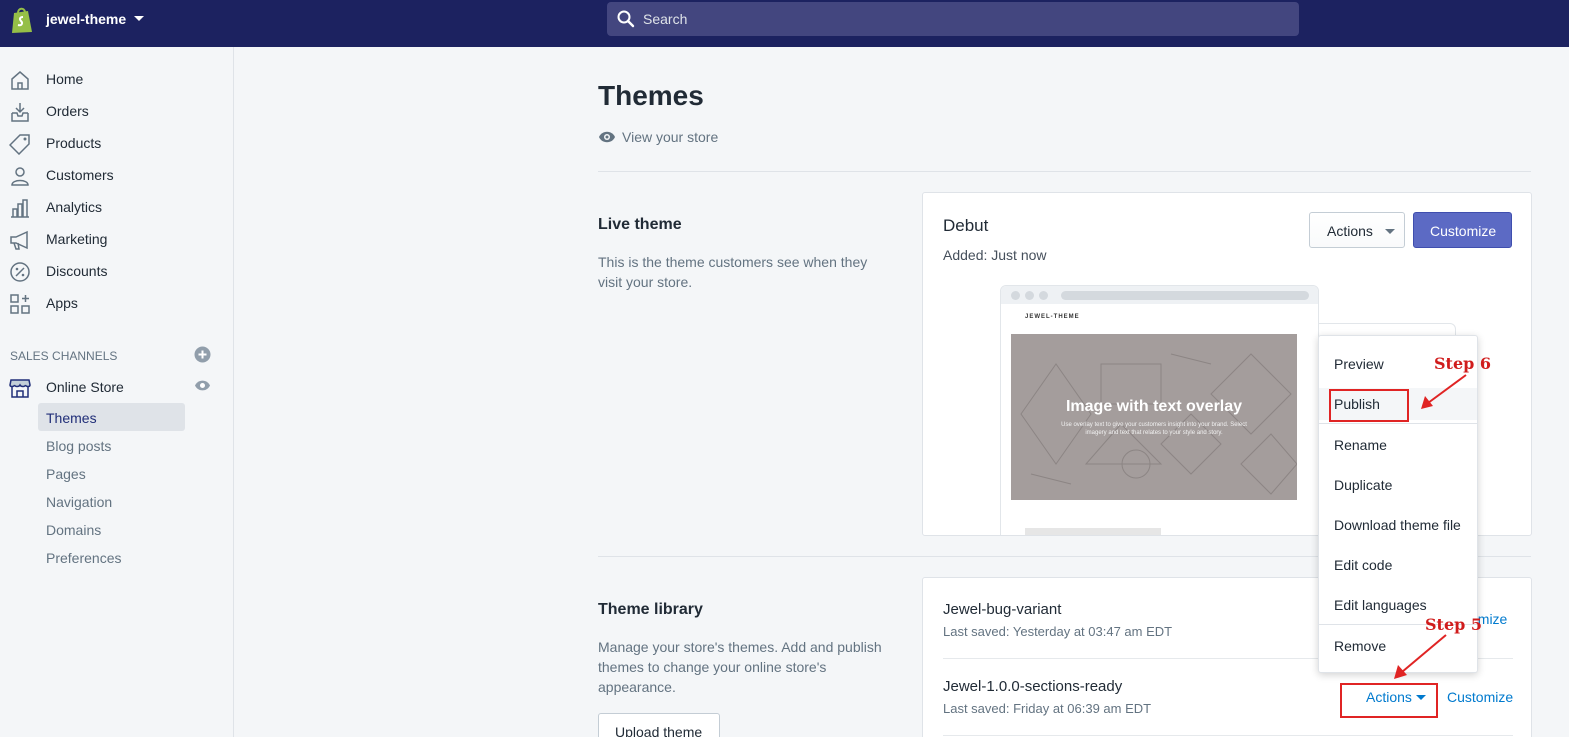  Describe the element at coordinates (66, 474) in the screenshot. I see `sidebar-subitem-pages: Pages` at that location.